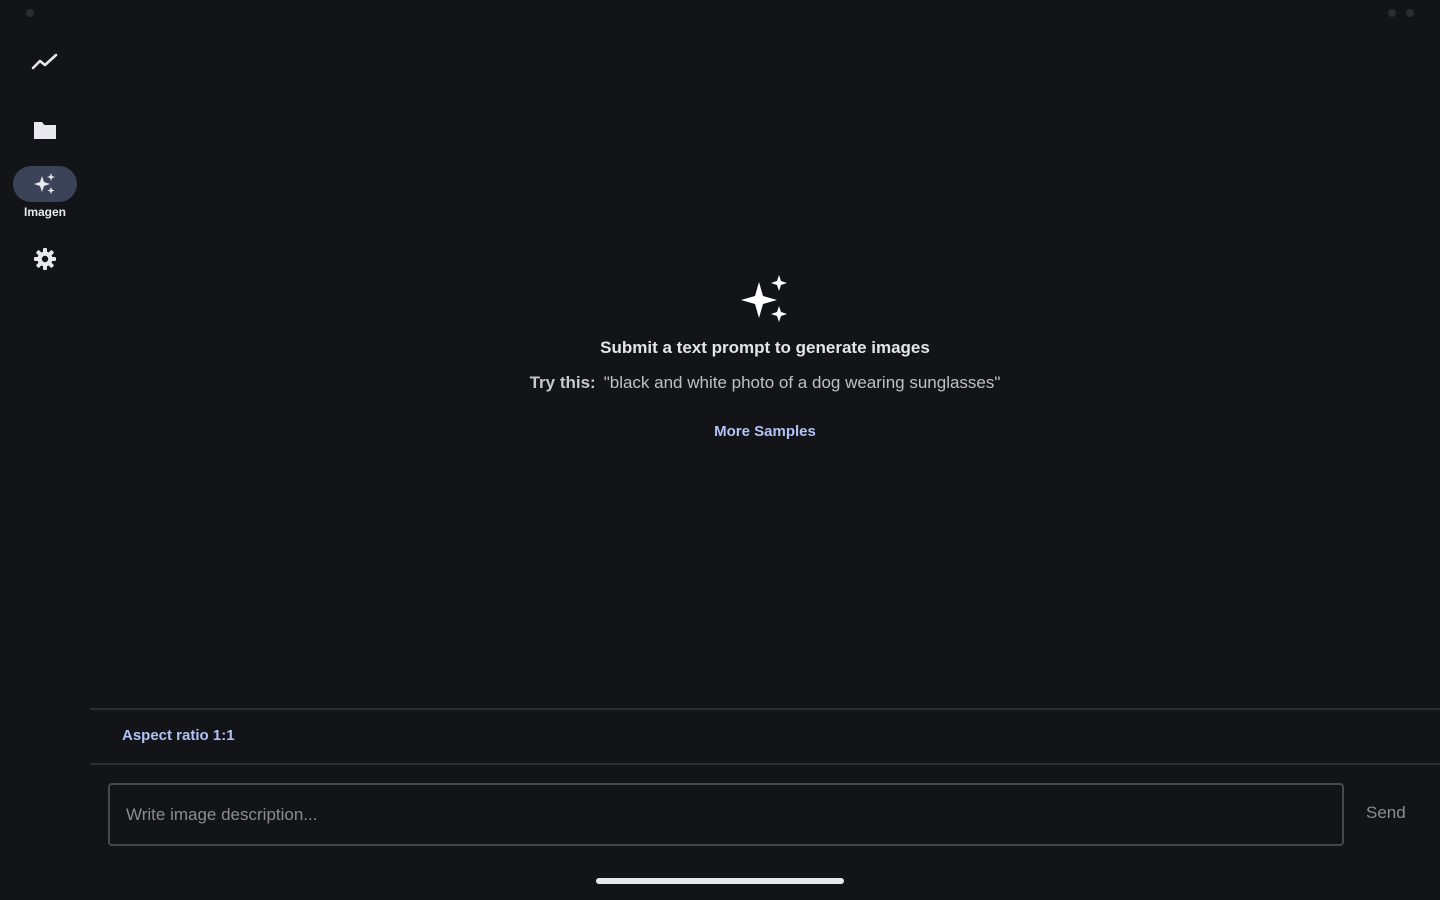 This screenshot has width=1440, height=900. I want to click on aspect-ratio-button: Aspect ratio 1:1, so click(178, 735).